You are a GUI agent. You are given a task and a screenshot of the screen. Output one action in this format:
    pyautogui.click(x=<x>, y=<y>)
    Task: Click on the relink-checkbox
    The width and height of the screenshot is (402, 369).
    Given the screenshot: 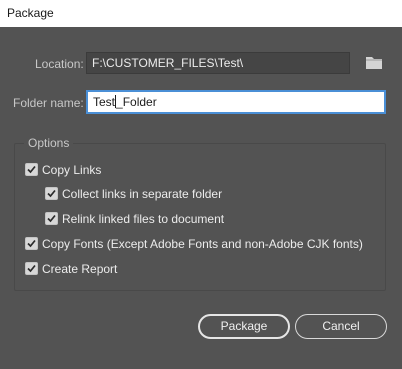 What is the action you would take?
    pyautogui.click(x=51, y=218)
    